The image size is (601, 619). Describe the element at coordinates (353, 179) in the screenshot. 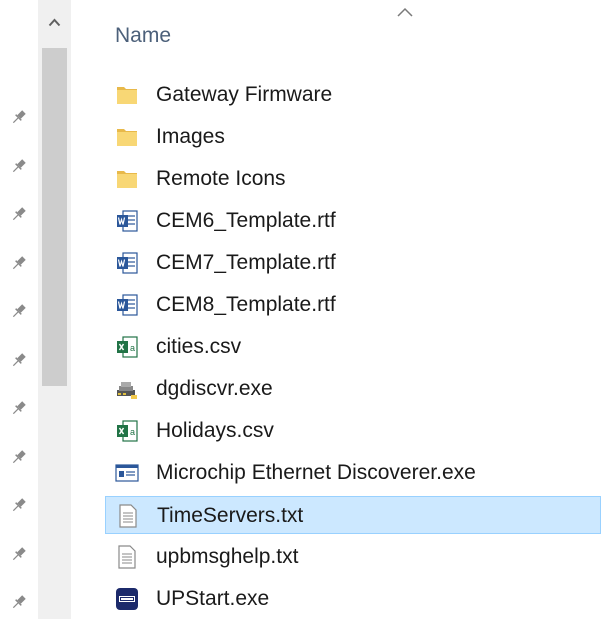

I see `file-row: Remote Icons` at that location.